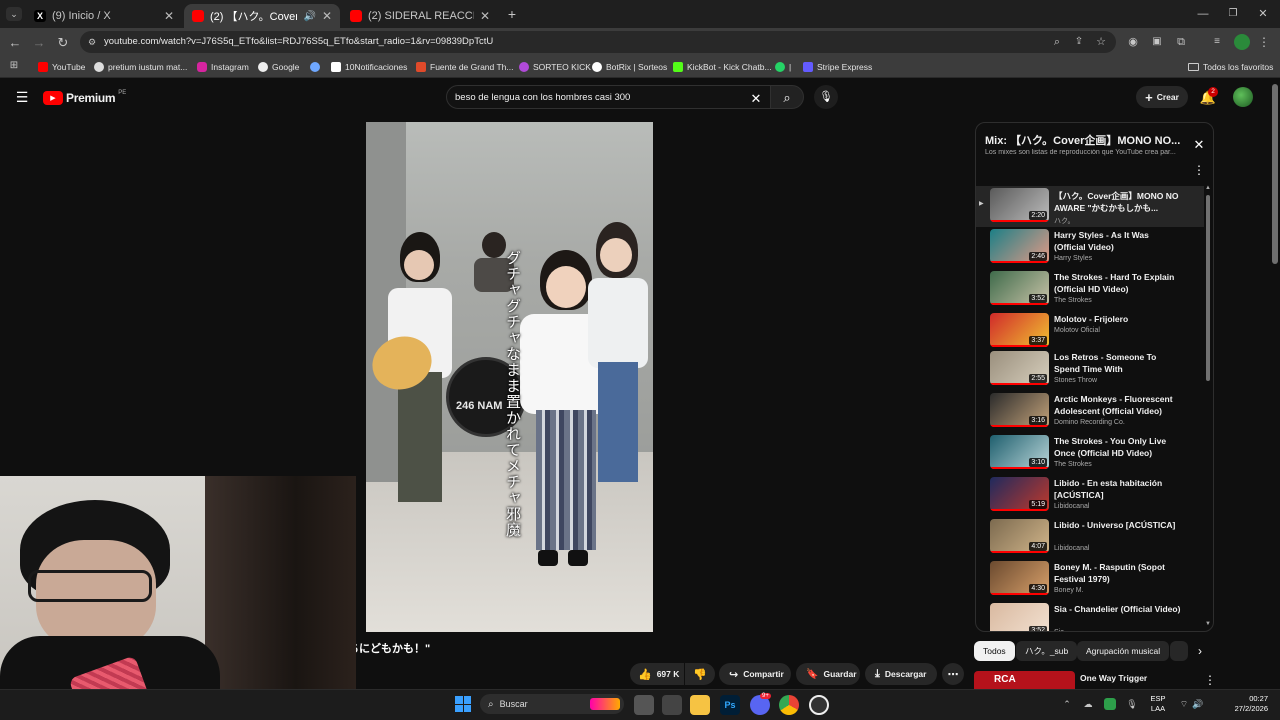  I want to click on minimize-icon: —, so click(1203, 14).